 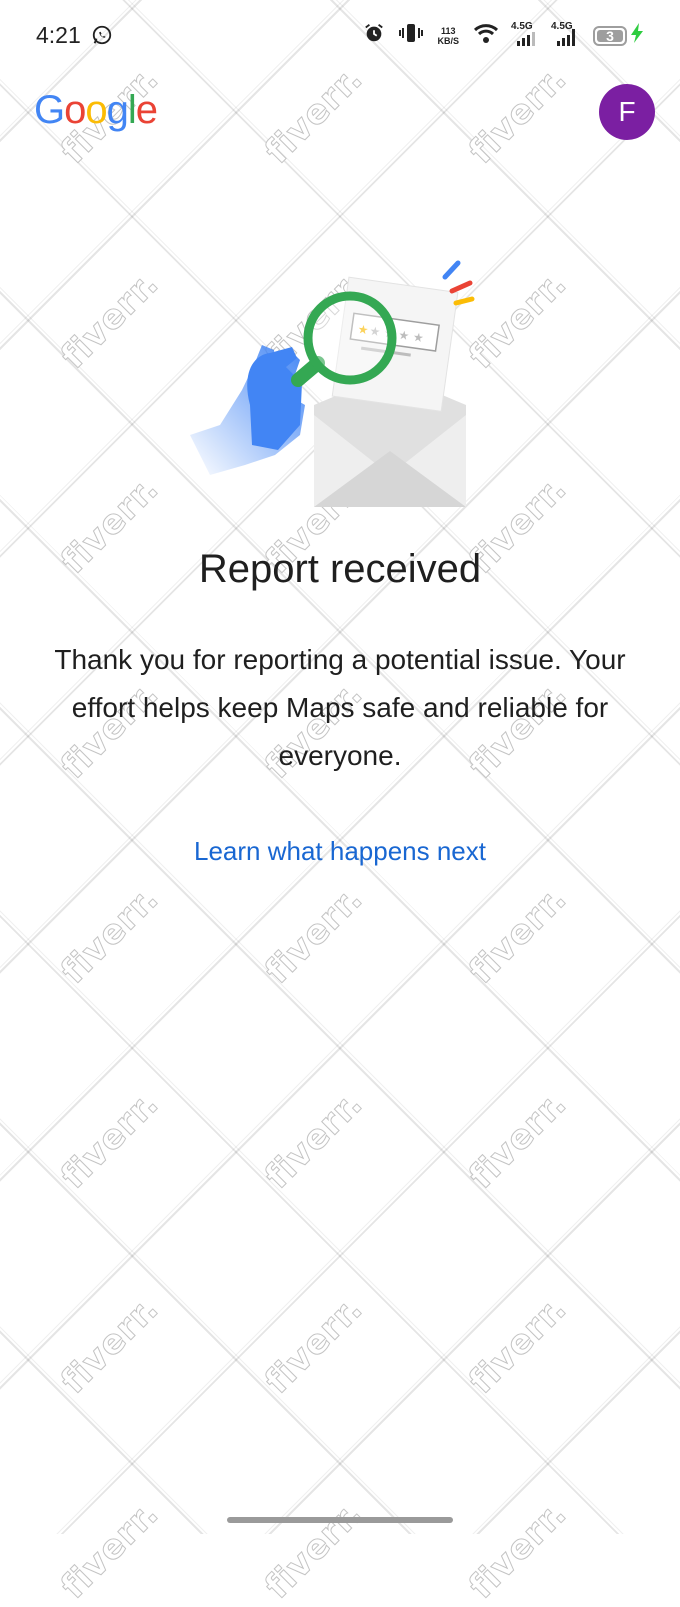 What do you see at coordinates (448, 35) in the screenshot?
I see `net-speed: 113 KB/S` at bounding box center [448, 35].